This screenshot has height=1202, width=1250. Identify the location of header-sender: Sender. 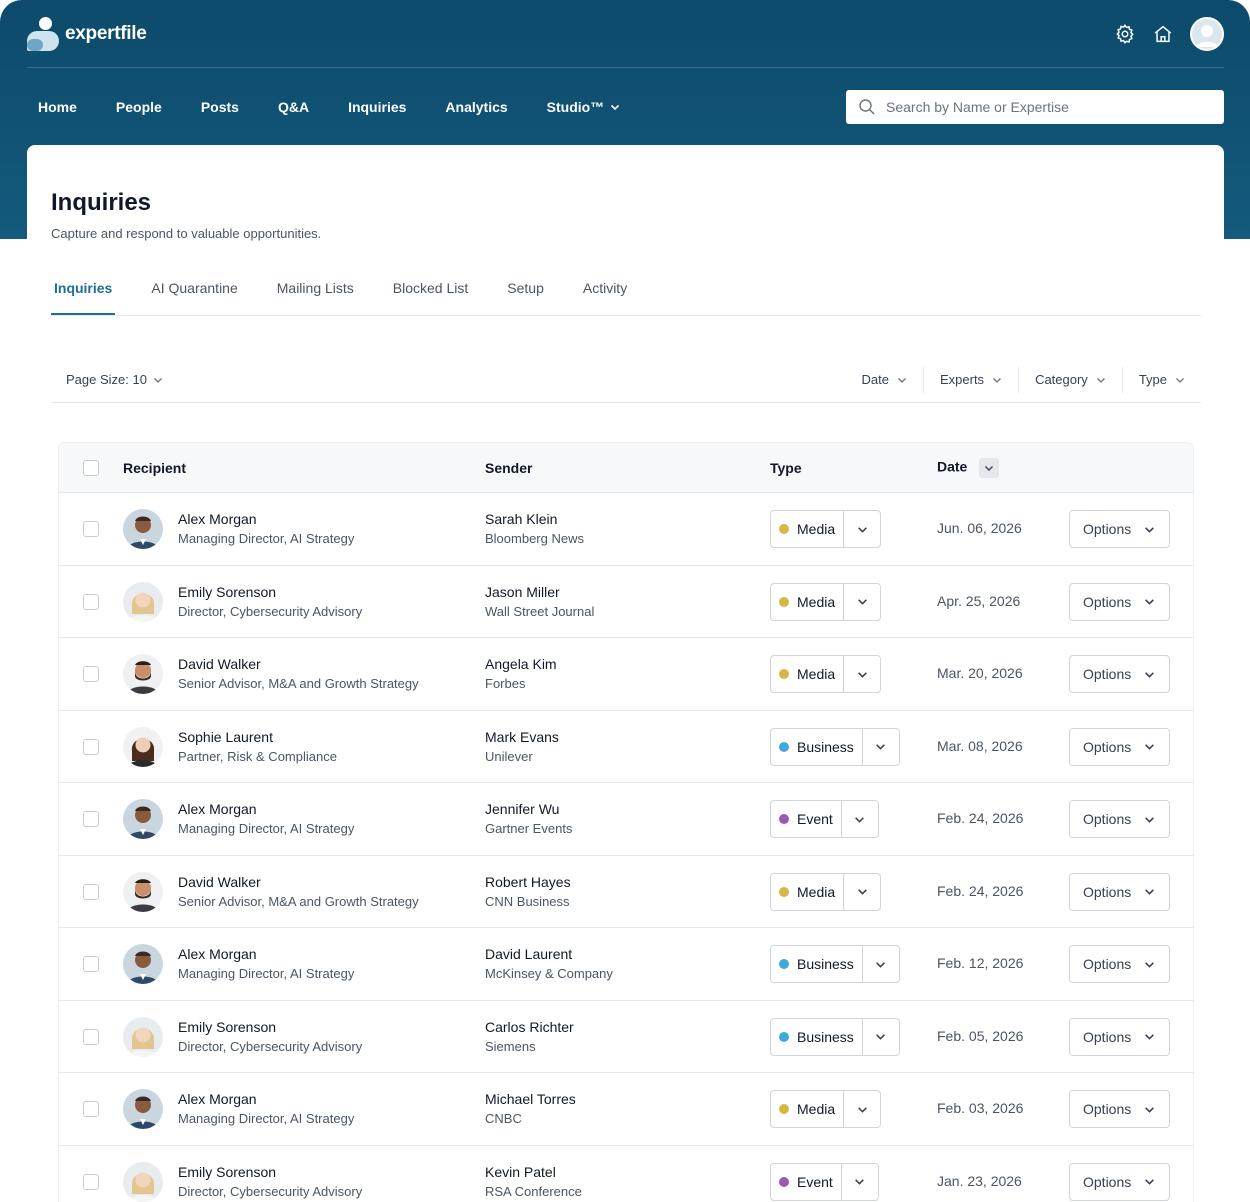
(508, 468).